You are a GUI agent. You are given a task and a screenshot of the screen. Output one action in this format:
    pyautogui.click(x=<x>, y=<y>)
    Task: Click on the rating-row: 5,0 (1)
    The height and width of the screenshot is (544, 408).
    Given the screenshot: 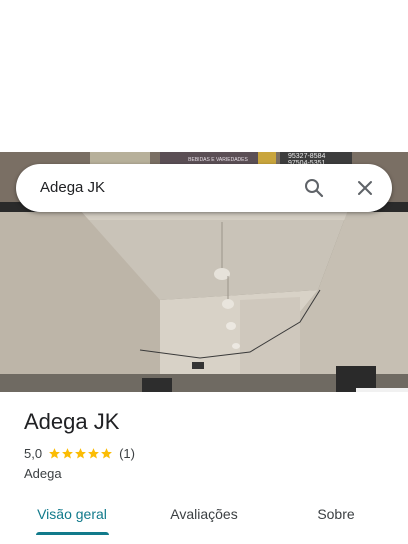 What is the action you would take?
    pyautogui.click(x=79, y=453)
    